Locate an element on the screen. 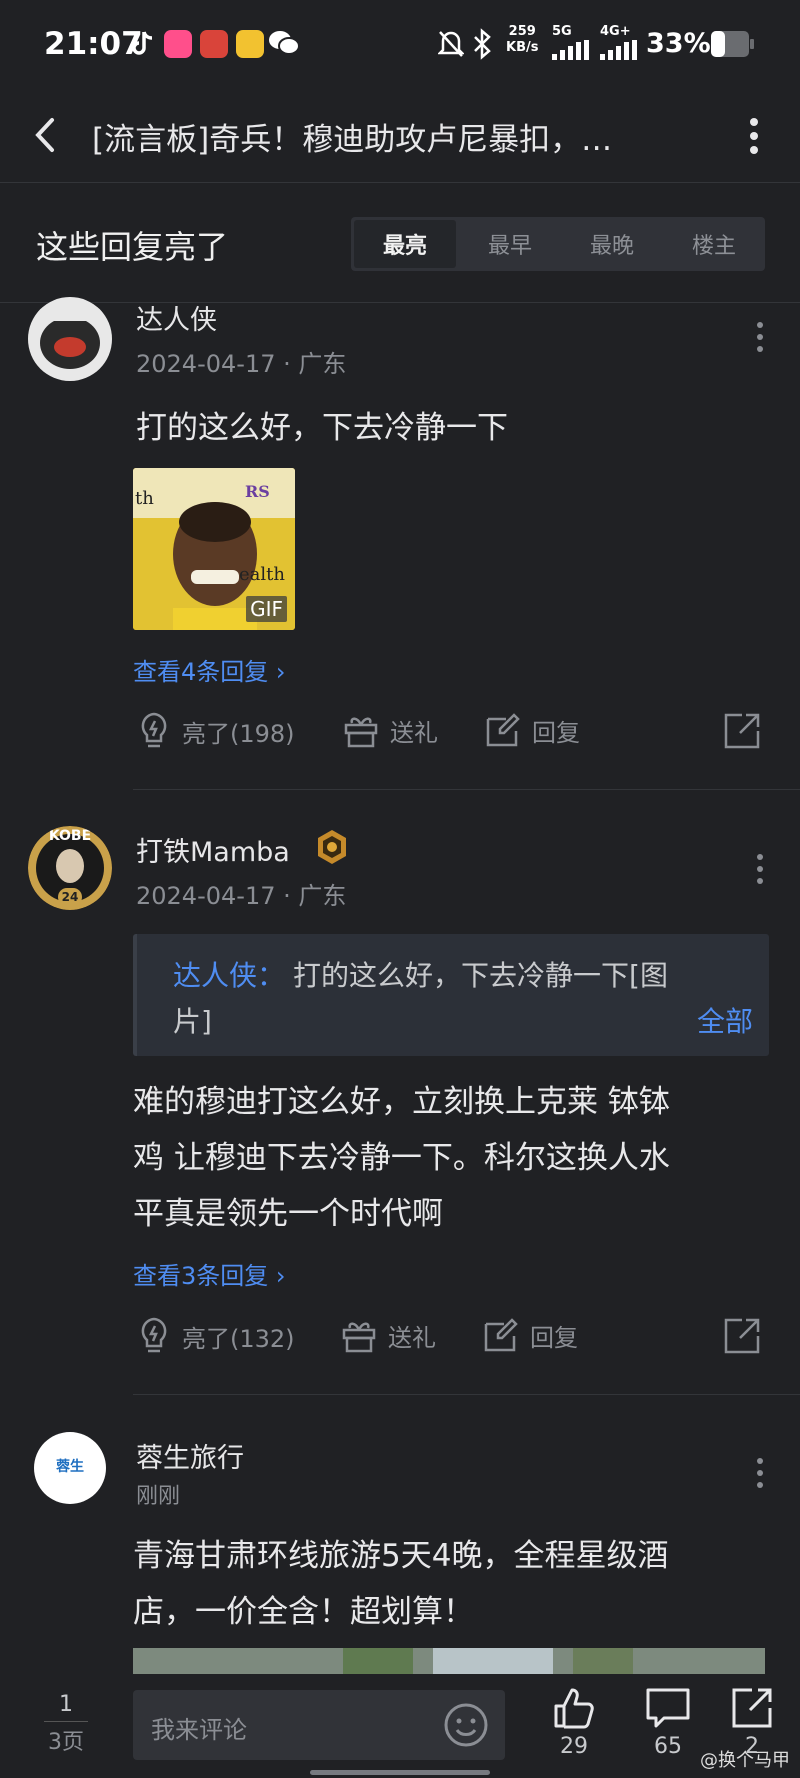 The image size is (800, 1778). network-5g-label: 5G is located at coordinates (562, 31).